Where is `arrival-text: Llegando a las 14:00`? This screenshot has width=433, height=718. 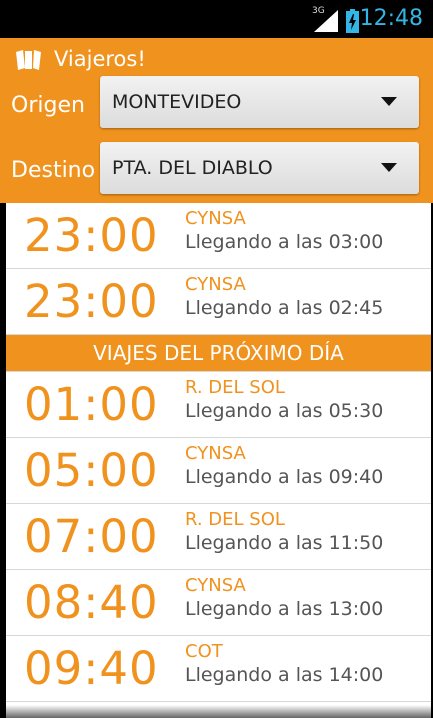 arrival-text: Llegando a las 14:00 is located at coordinates (284, 675).